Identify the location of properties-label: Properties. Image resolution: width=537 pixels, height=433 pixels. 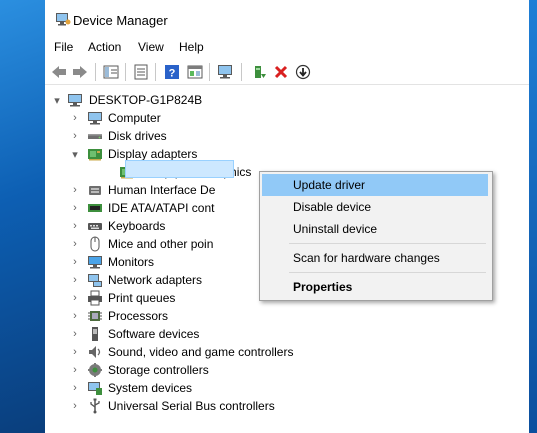
(323, 287).